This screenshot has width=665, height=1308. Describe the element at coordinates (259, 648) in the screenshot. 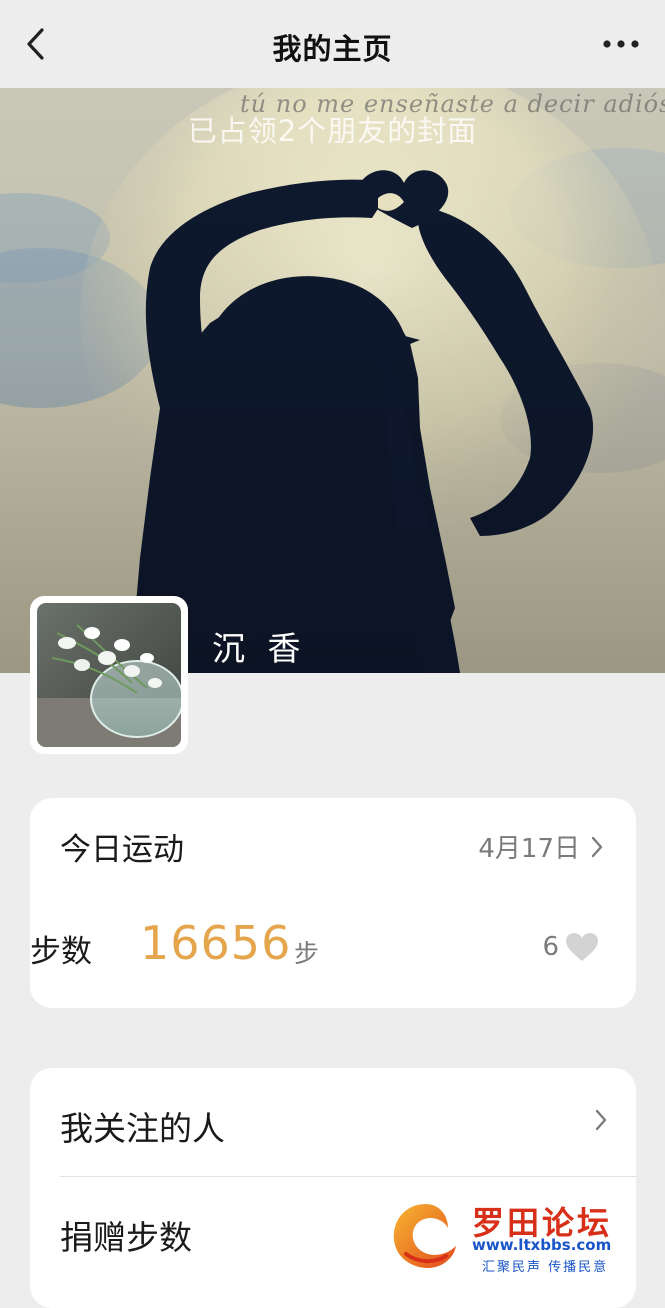

I see `profile-nickname: 沉 香` at that location.